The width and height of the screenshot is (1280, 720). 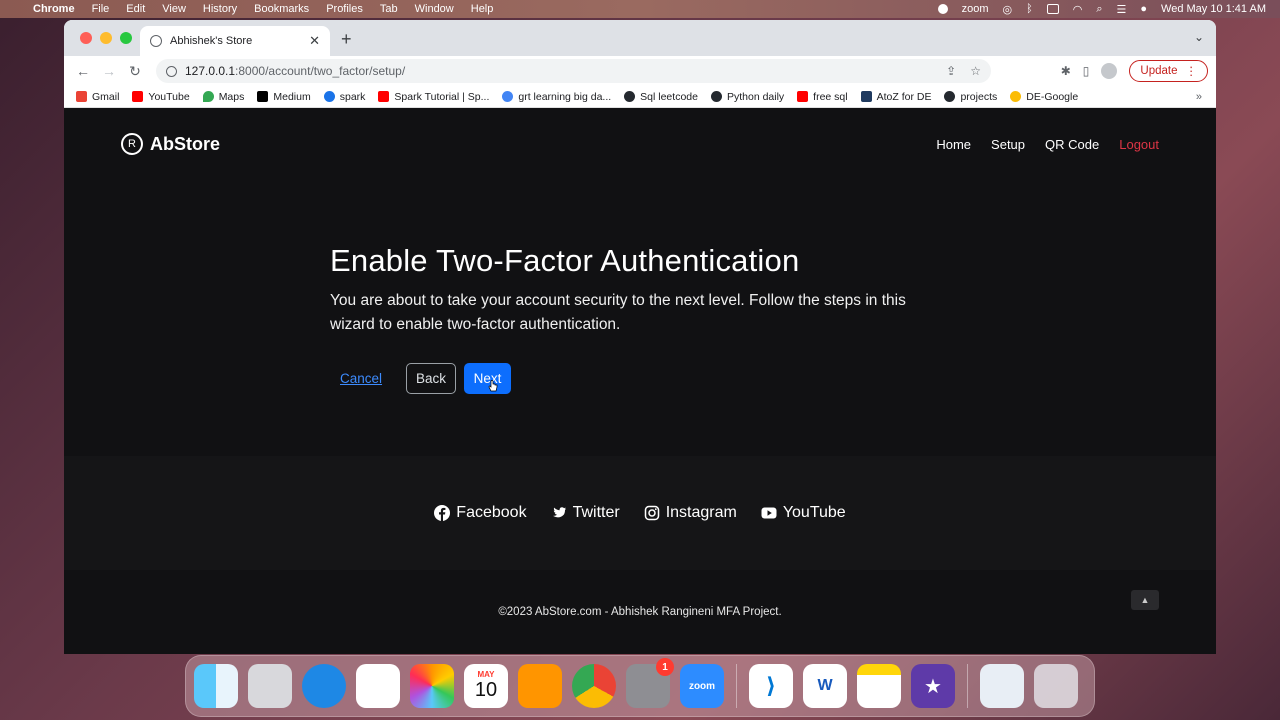 What do you see at coordinates (86, 38) in the screenshot?
I see `close-window-button` at bounding box center [86, 38].